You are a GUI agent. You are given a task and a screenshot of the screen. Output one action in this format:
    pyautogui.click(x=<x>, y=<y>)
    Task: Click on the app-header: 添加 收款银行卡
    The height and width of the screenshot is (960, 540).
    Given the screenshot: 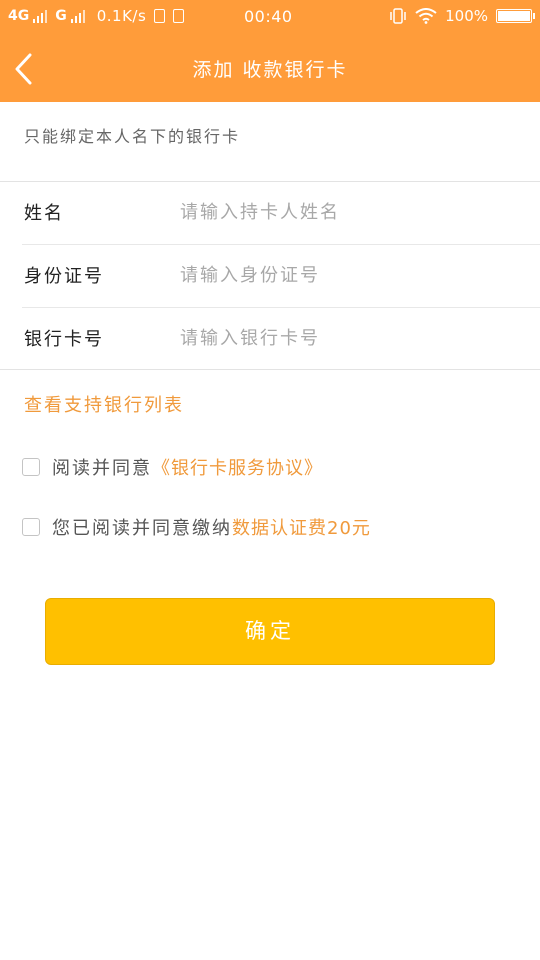 What is the action you would take?
    pyautogui.click(x=270, y=69)
    